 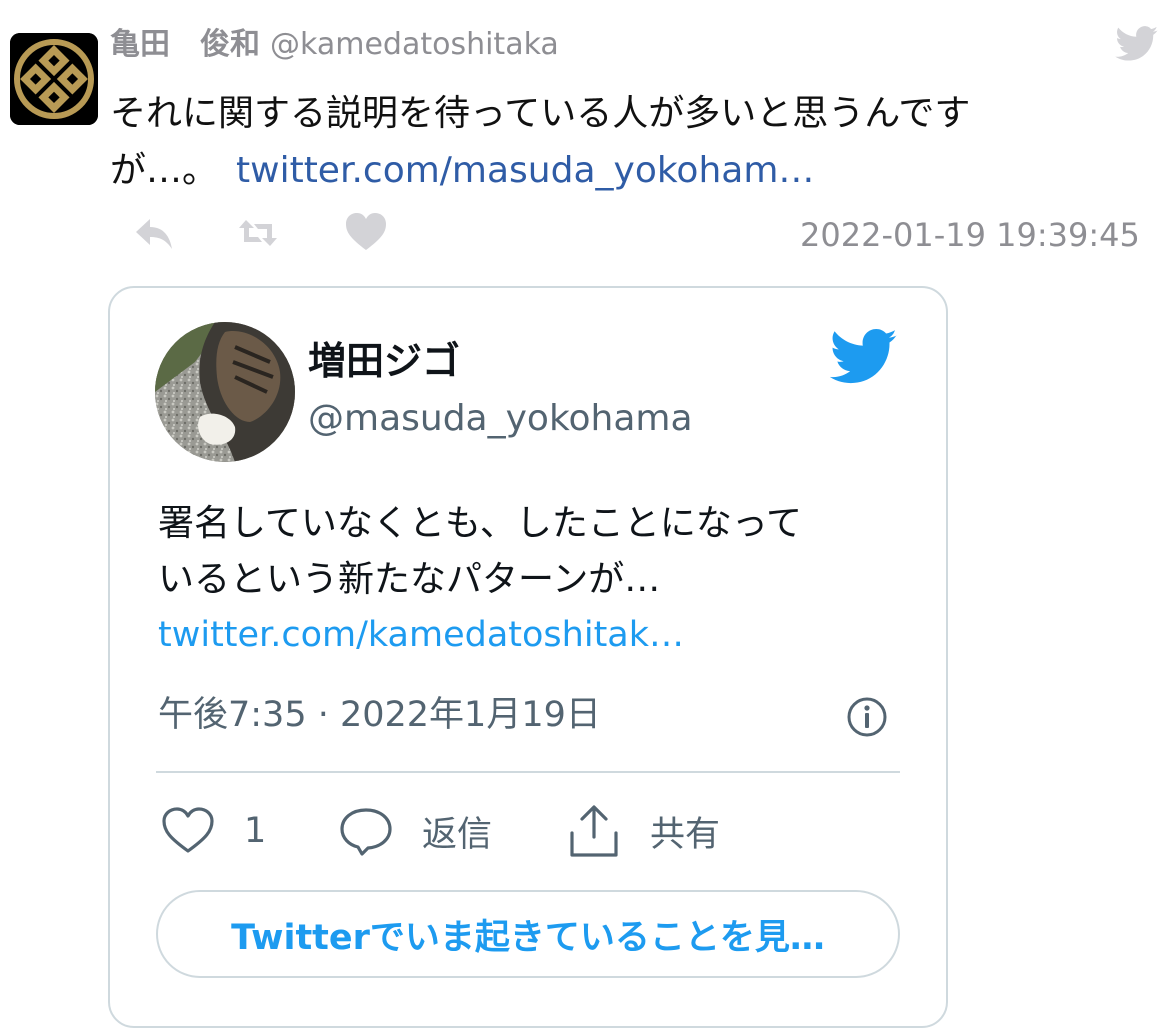 I want to click on heart-icon, so click(x=188, y=830).